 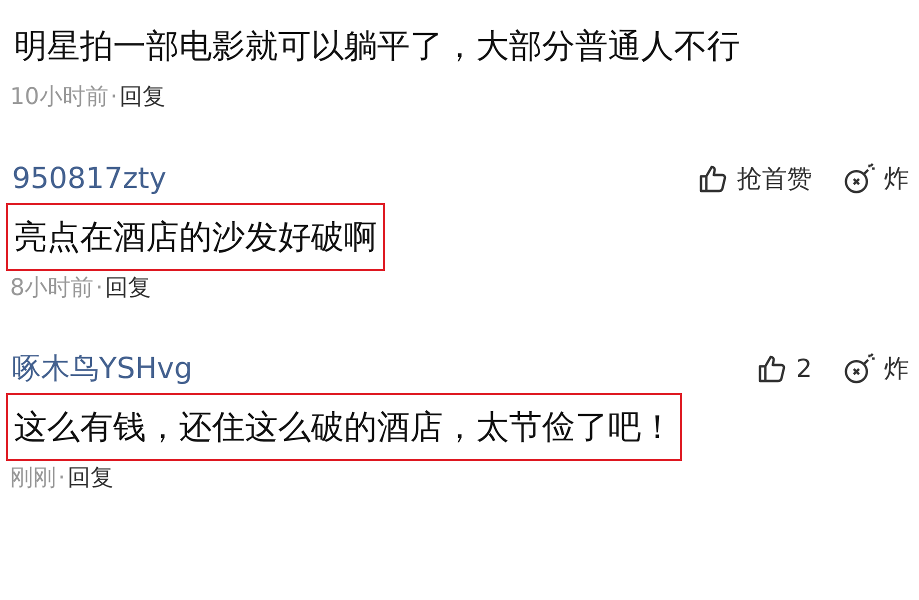 What do you see at coordinates (195, 236) in the screenshot?
I see `comment-text: 亮点在酒店的沙发好破啊` at bounding box center [195, 236].